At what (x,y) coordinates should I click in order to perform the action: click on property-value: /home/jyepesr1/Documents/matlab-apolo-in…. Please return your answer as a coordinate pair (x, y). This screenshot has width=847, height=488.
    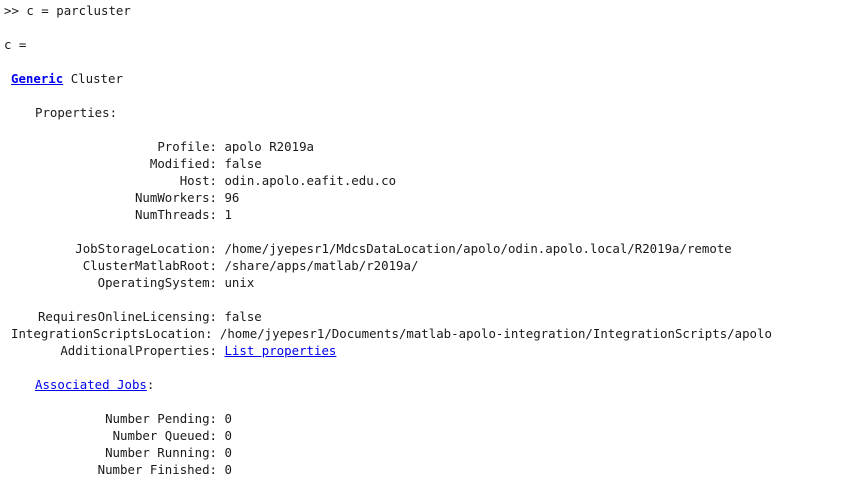
    Looking at the image, I should click on (495, 333).